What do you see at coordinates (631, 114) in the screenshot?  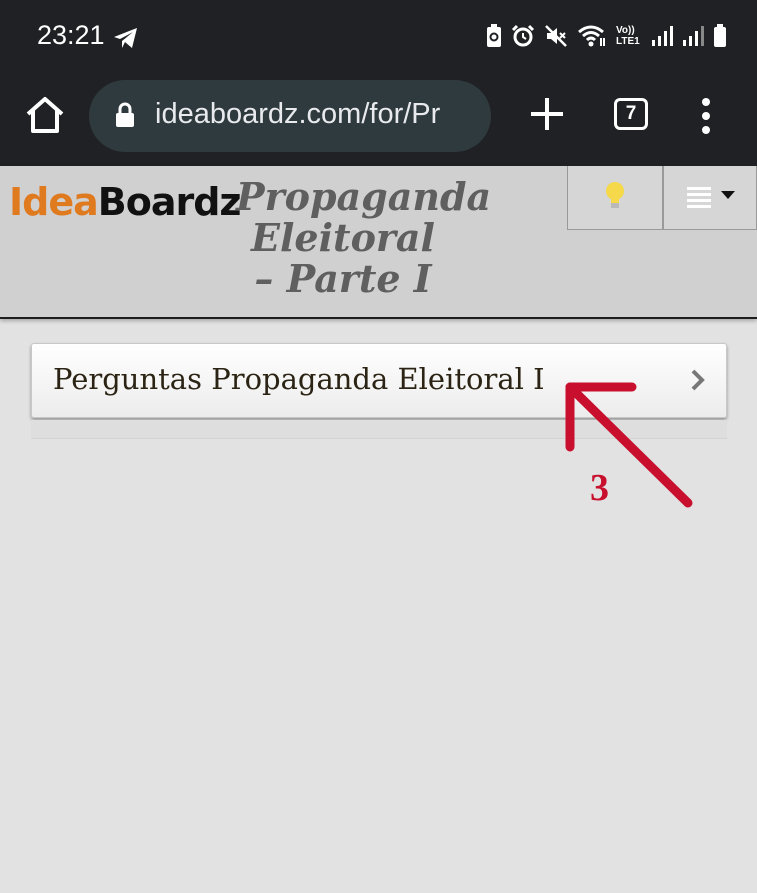 I see `tab-switcher-button: 7` at bounding box center [631, 114].